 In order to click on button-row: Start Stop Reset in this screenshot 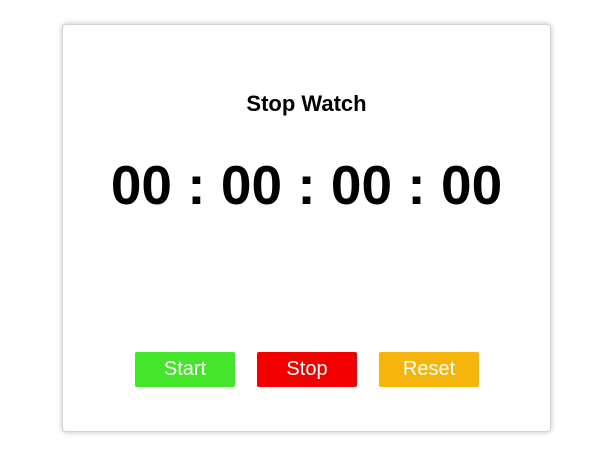, I will do `click(308, 369)`.